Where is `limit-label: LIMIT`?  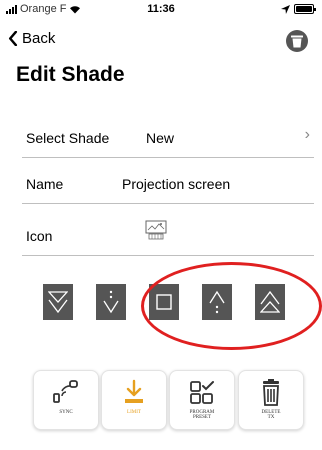
limit-label: LIMIT is located at coordinates (134, 412).